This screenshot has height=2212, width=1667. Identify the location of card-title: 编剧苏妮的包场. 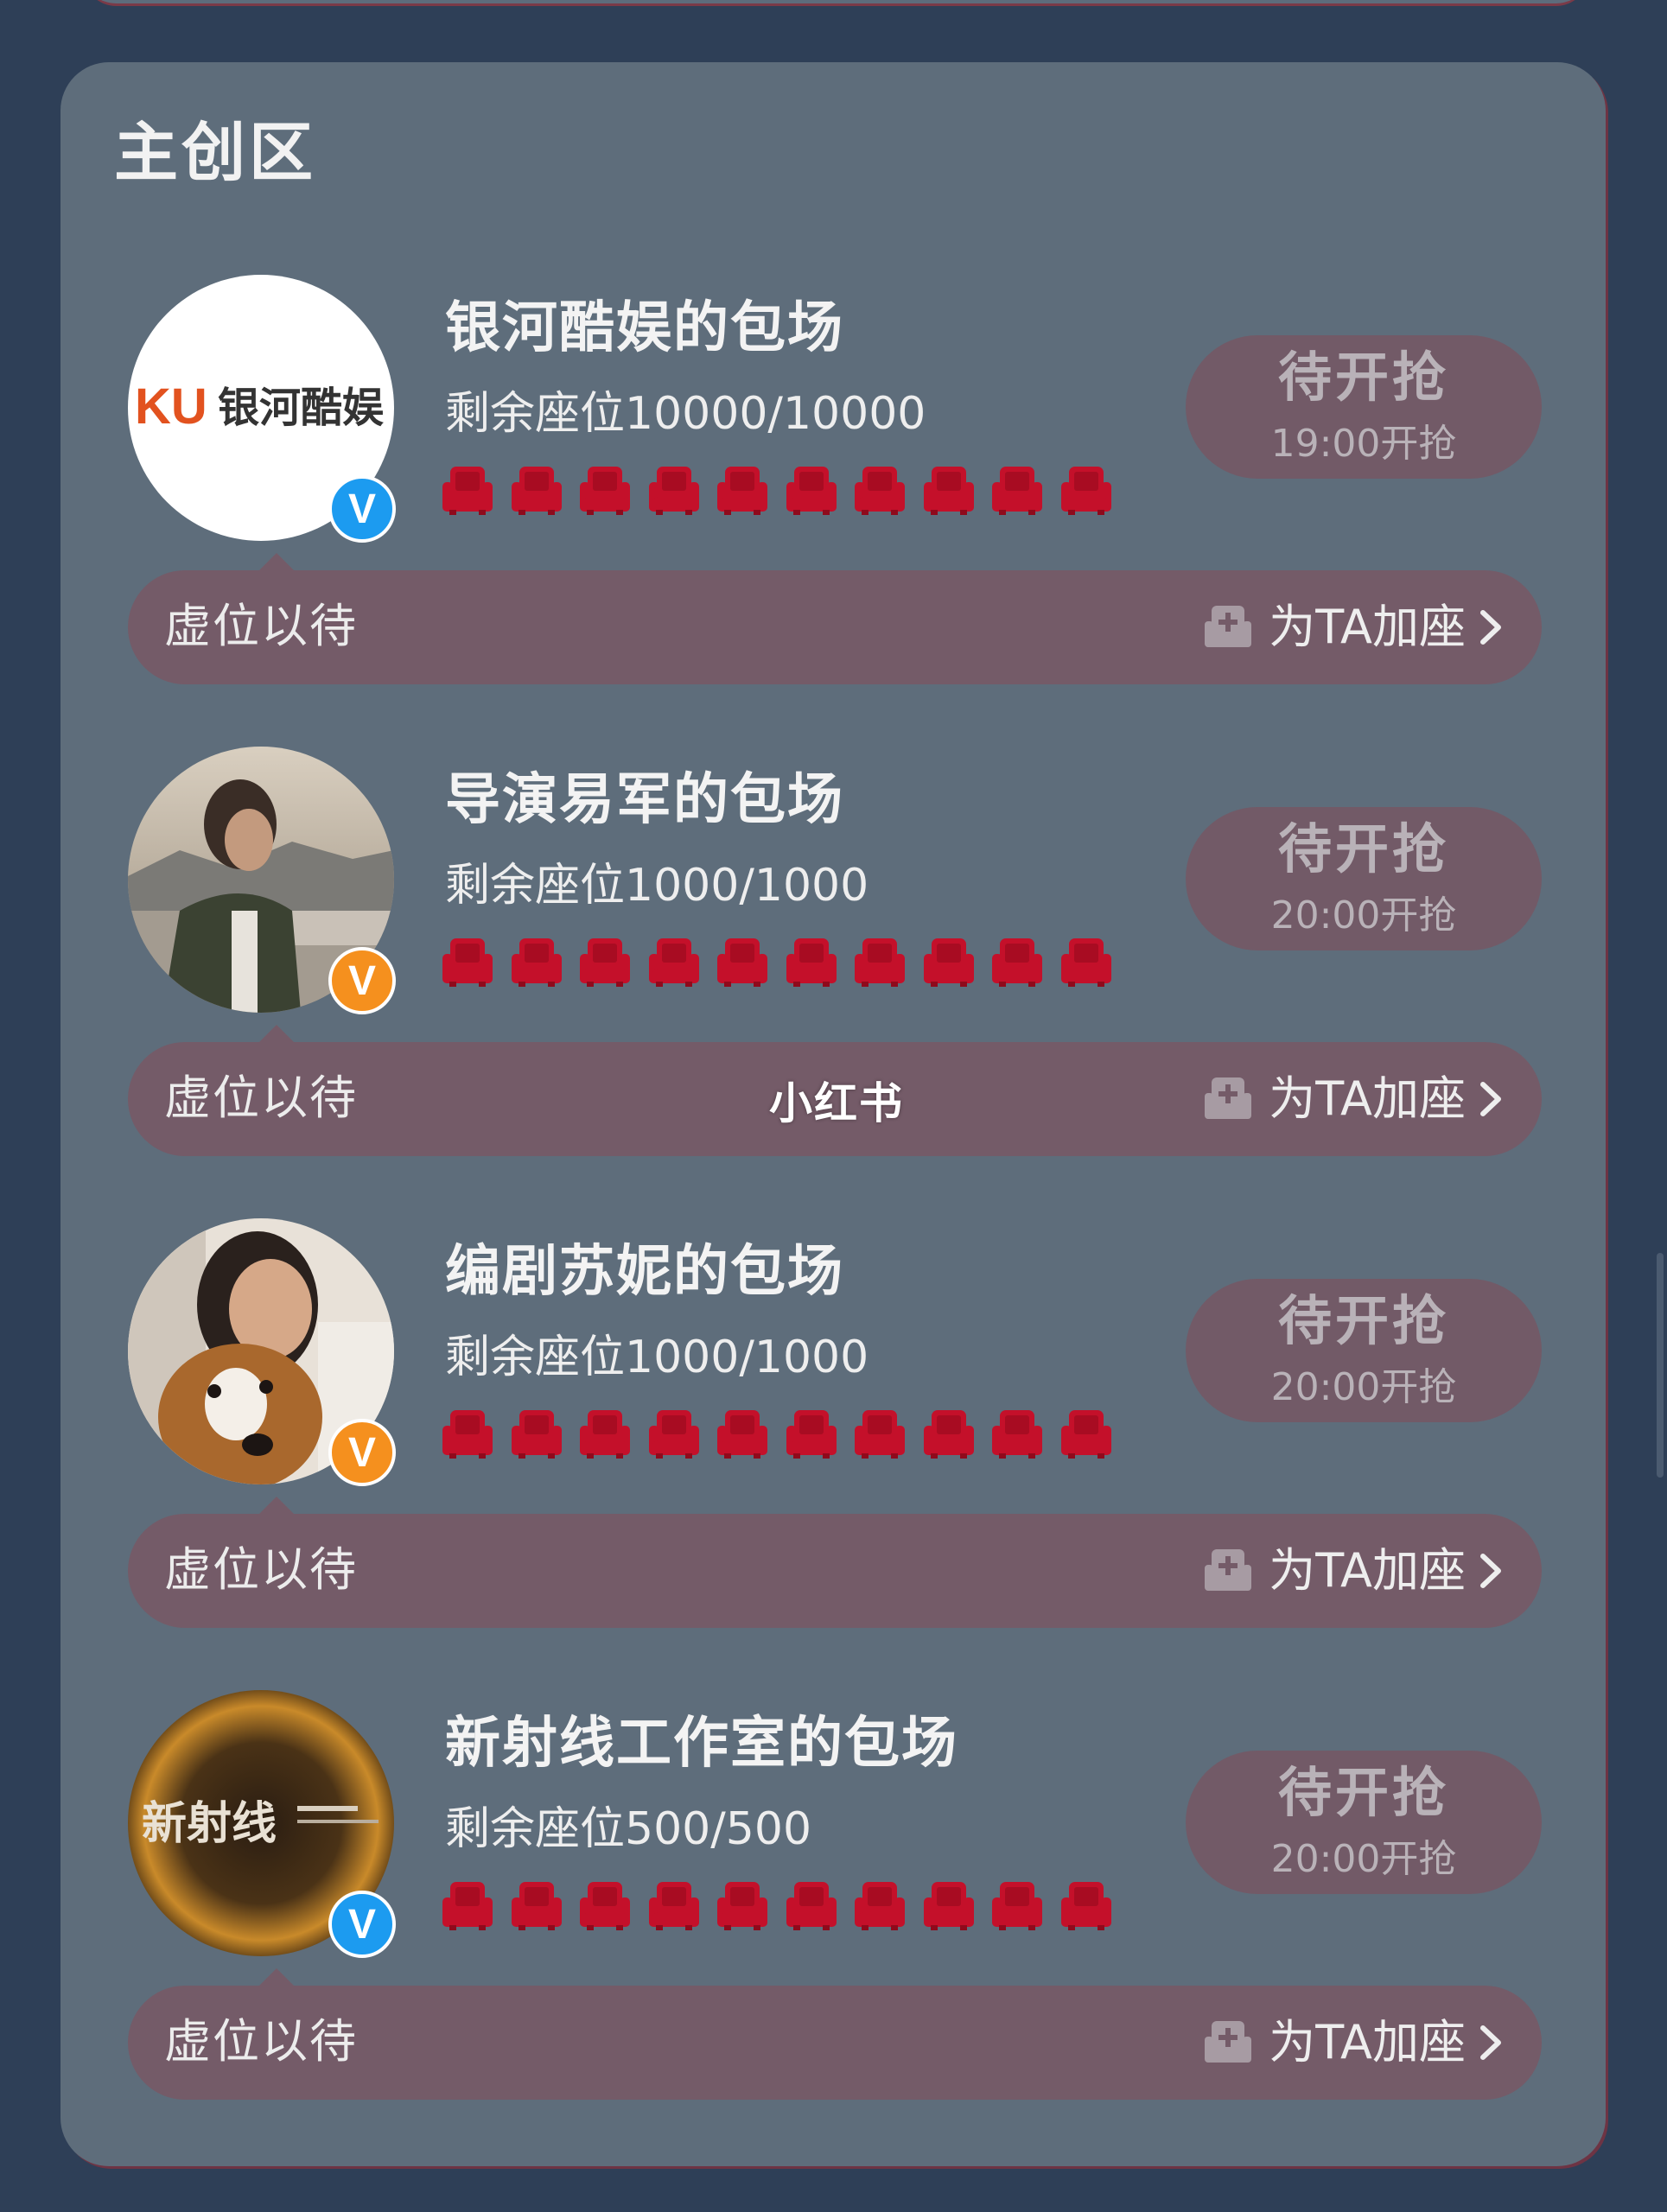
(644, 1272).